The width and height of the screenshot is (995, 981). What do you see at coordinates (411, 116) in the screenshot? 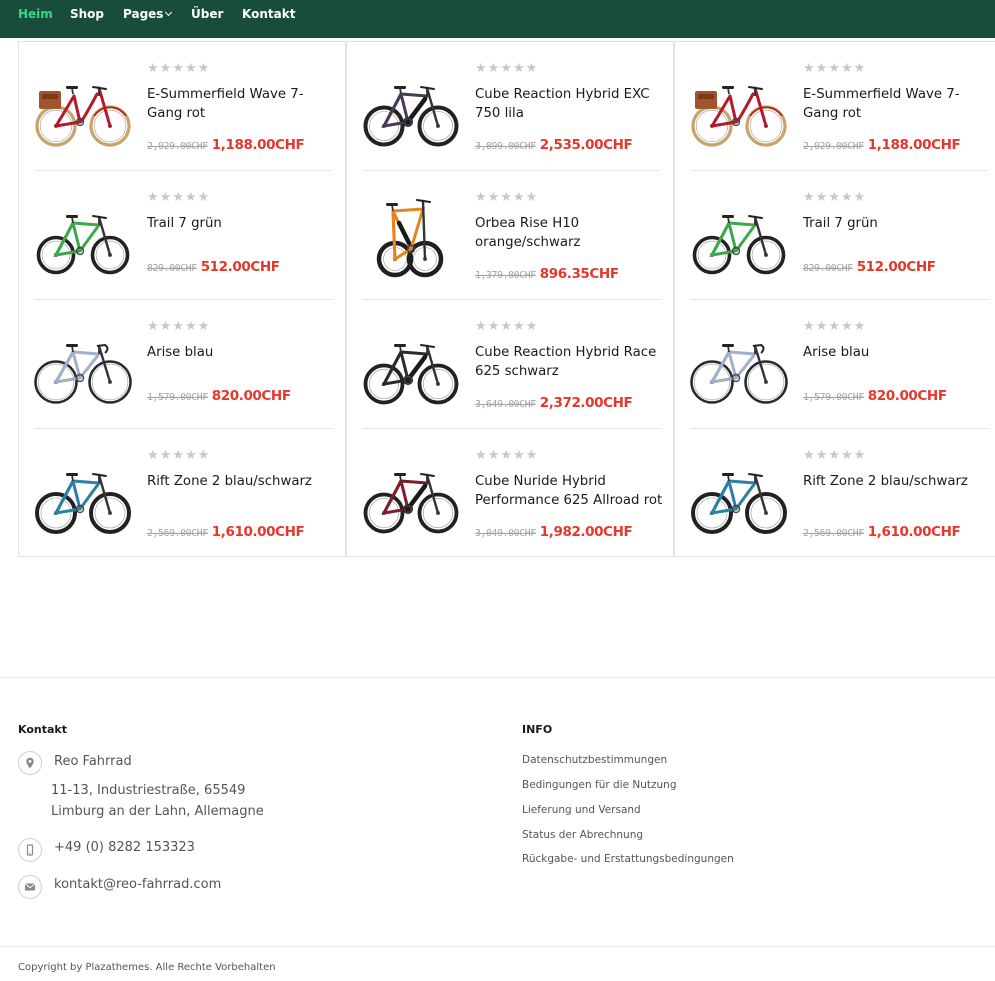
I see `purple-ebike-illustration` at bounding box center [411, 116].